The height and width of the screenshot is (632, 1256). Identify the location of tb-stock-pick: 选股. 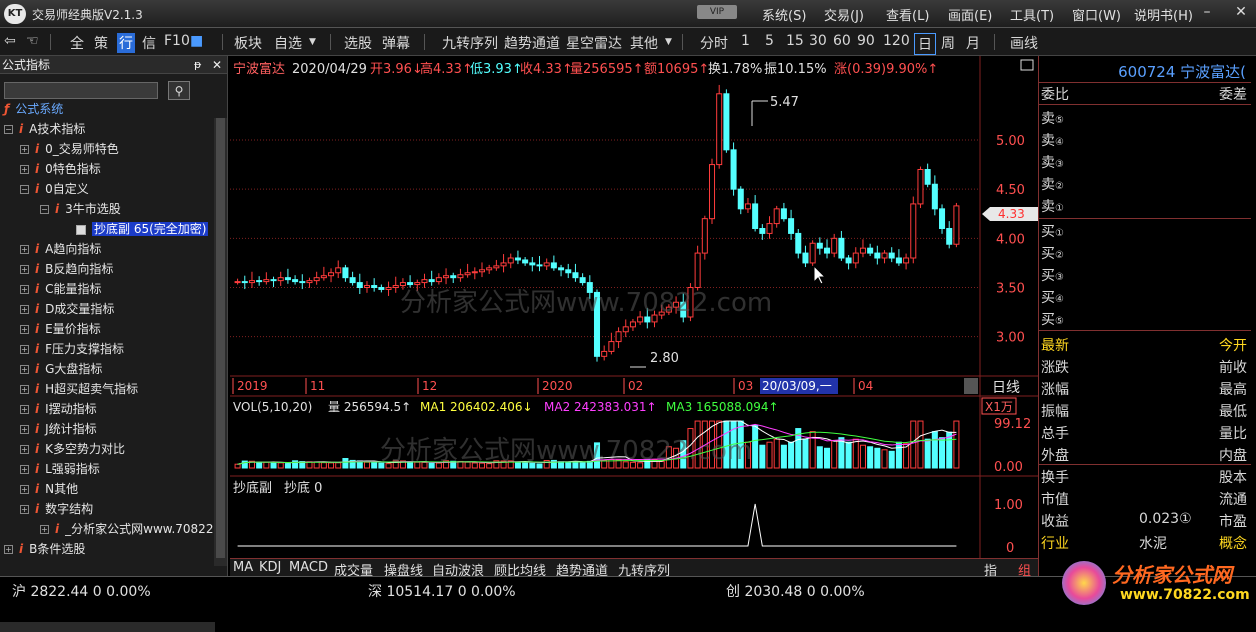
(358, 43).